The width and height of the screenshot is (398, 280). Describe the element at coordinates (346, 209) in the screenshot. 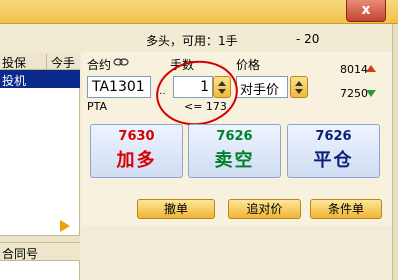

I see `conditional-order-button: 条件单` at that location.